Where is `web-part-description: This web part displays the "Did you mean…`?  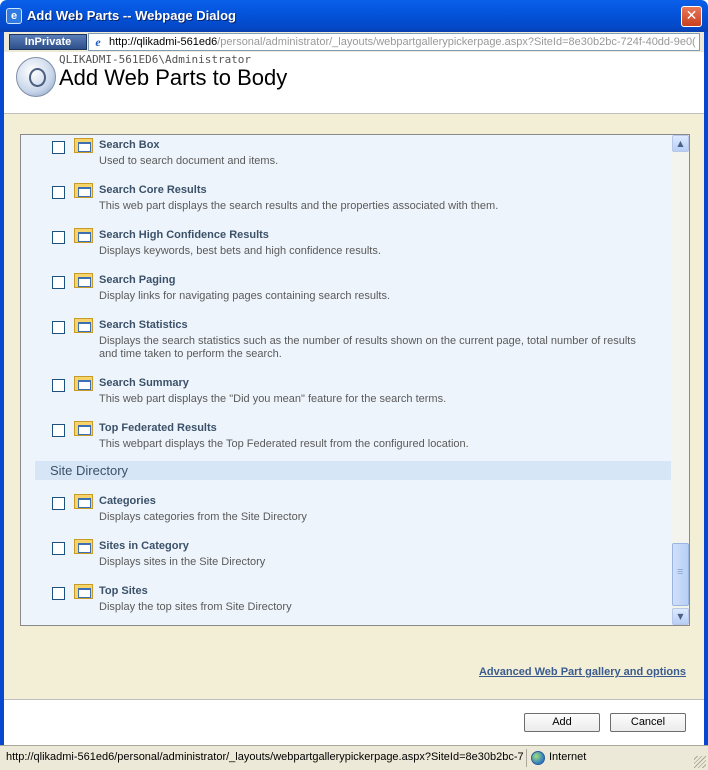 web-part-description: This web part displays the "Did you mean… is located at coordinates (273, 399).